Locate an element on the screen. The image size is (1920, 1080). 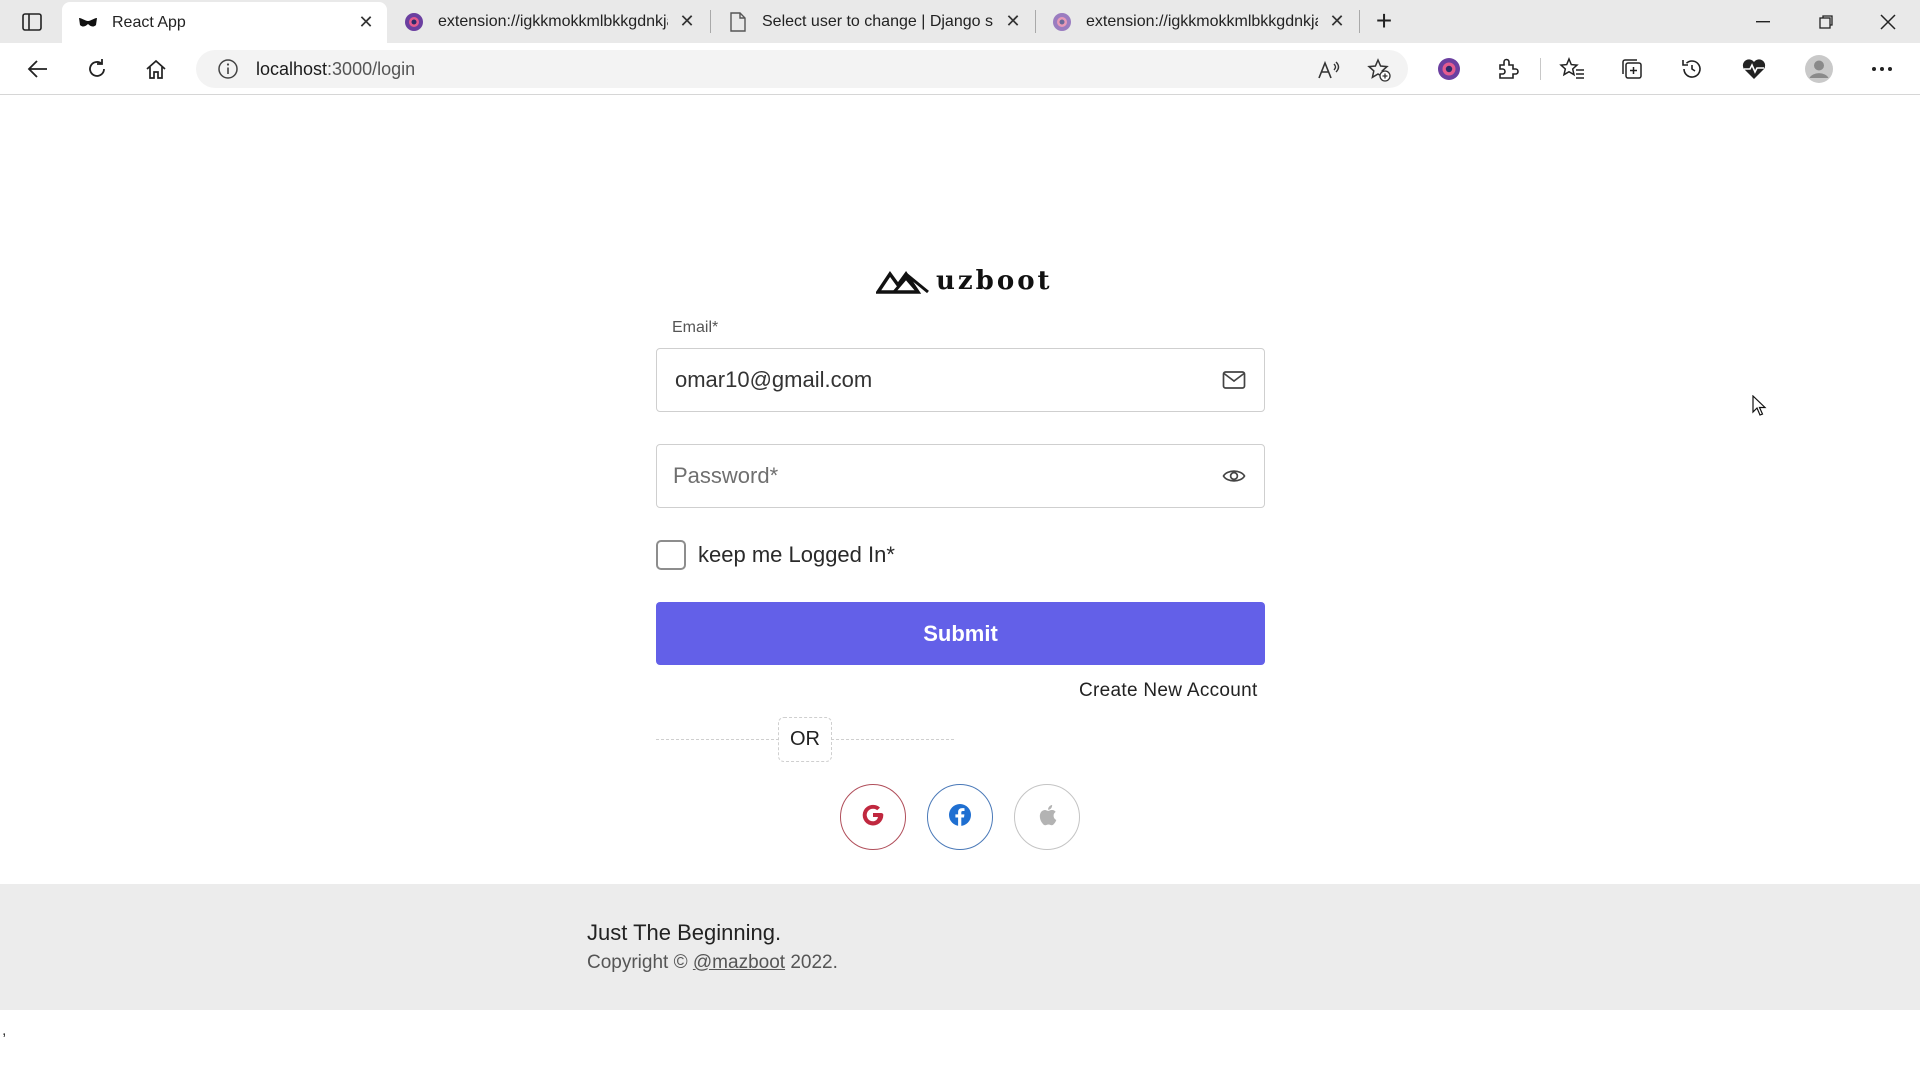
stray-text: , is located at coordinates (4, 1030).